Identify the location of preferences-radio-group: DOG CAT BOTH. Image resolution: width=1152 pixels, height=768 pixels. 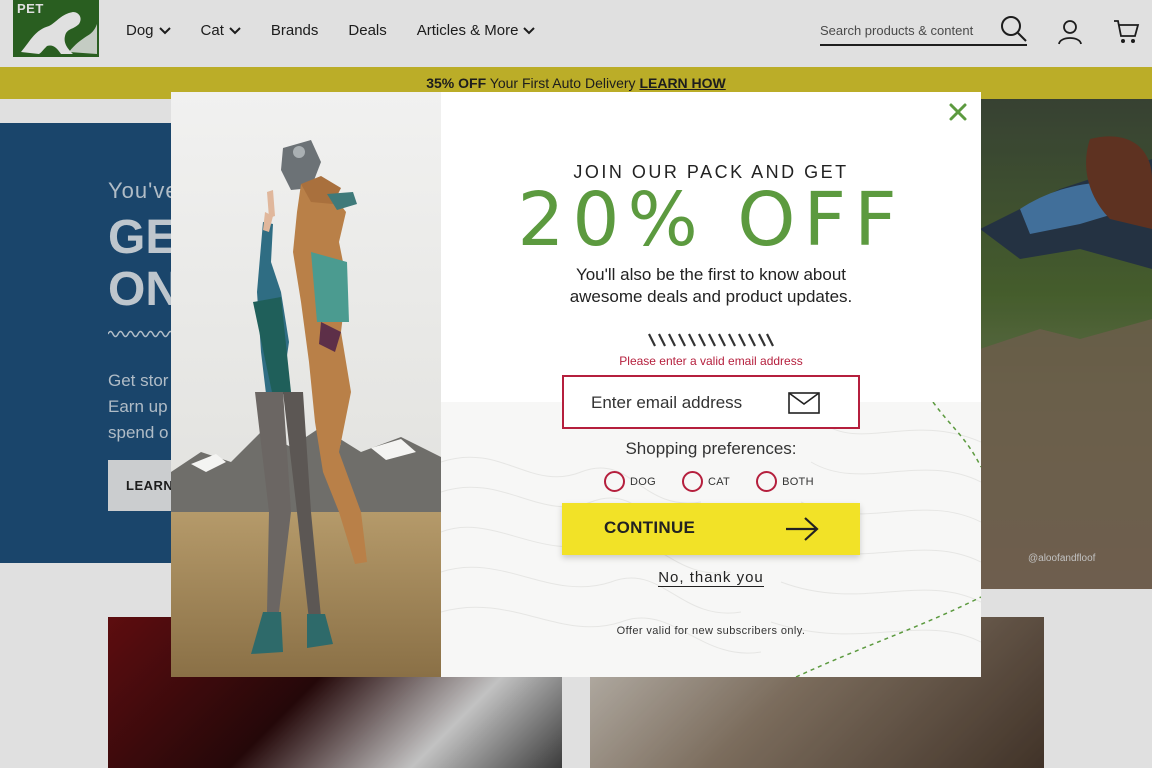
(722, 481).